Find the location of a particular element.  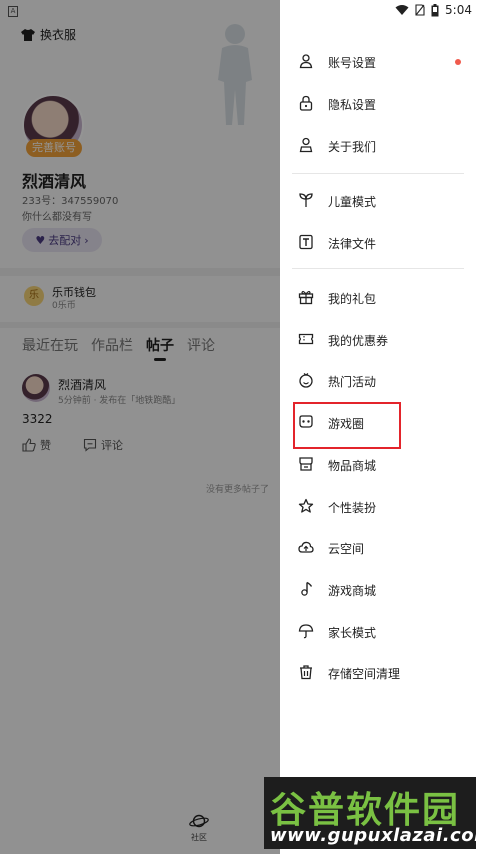

smile-badge-icon is located at coordinates (306, 380).